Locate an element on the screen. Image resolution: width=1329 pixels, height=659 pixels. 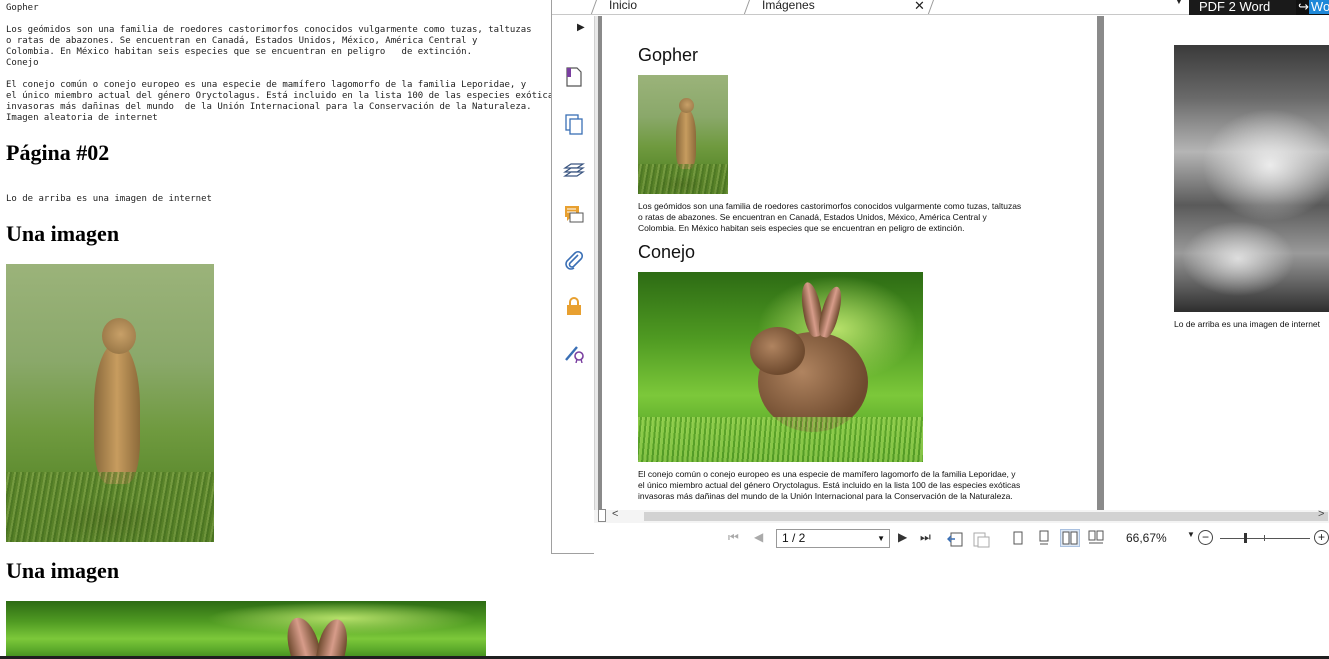
go-forward-view-icon is located at coordinates (981, 539).